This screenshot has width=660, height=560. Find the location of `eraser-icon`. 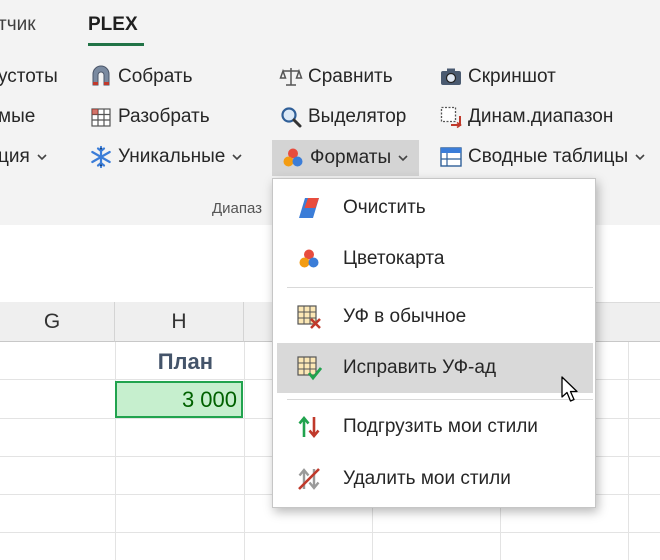

eraser-icon is located at coordinates (309, 208).